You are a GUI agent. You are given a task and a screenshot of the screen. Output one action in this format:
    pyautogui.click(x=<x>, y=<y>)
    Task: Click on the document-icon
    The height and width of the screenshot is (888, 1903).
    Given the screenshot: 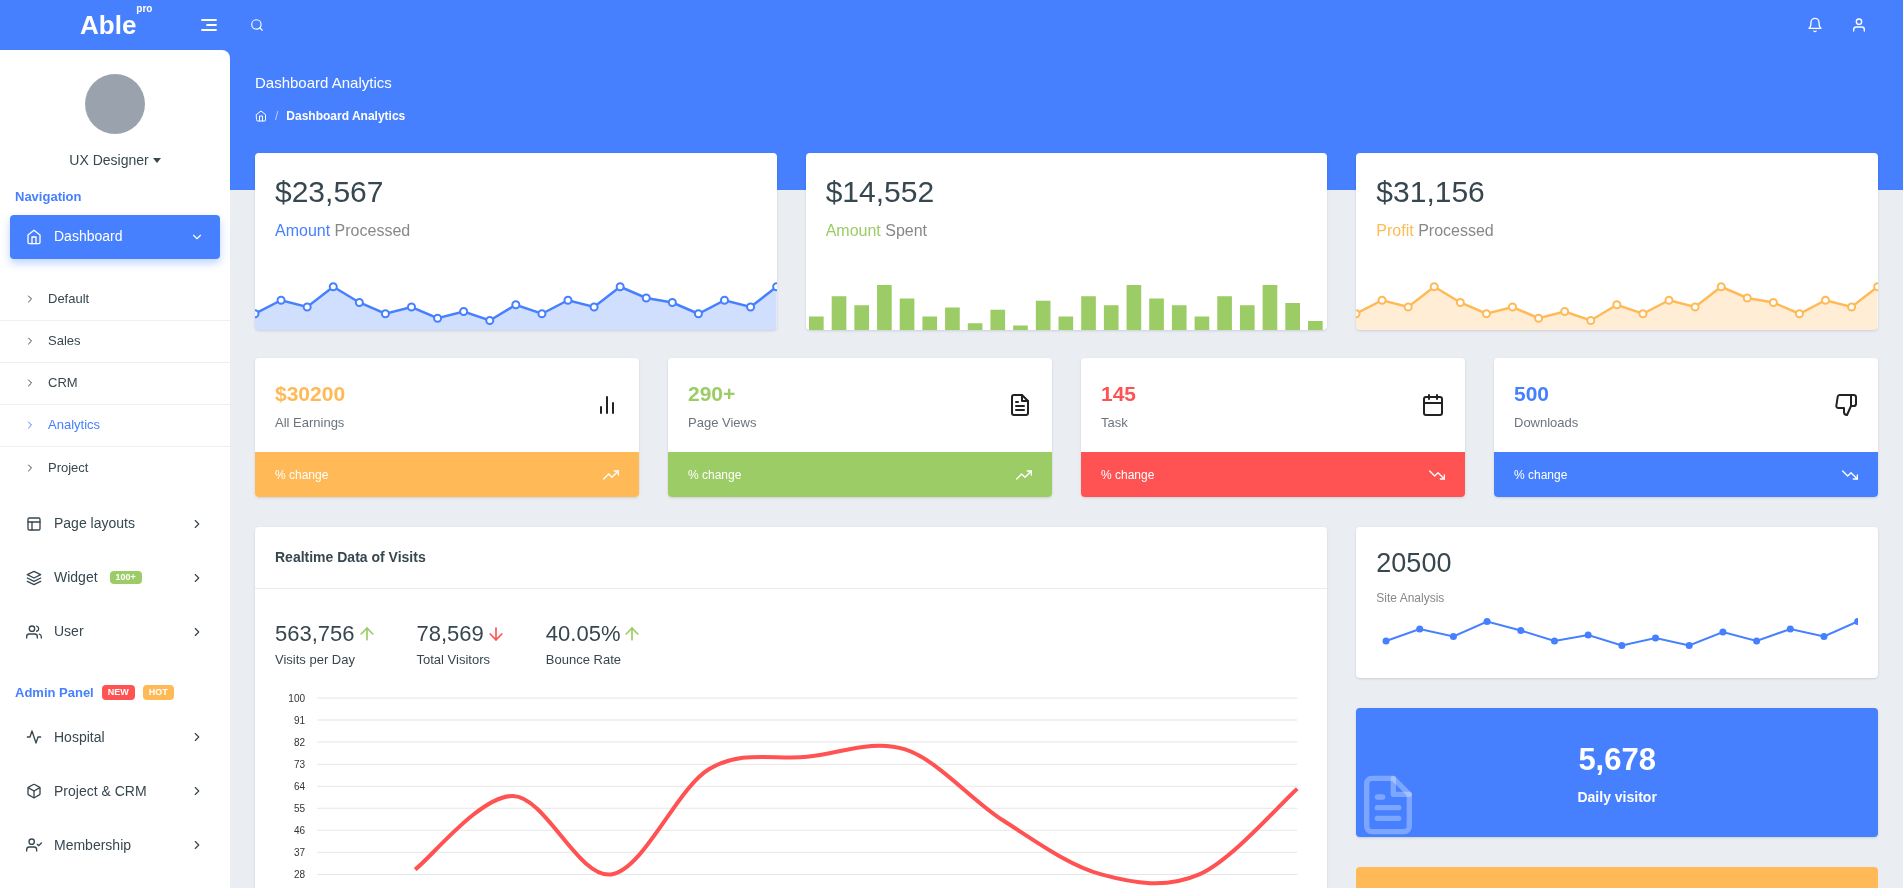 What is the action you would take?
    pyautogui.click(x=1020, y=405)
    